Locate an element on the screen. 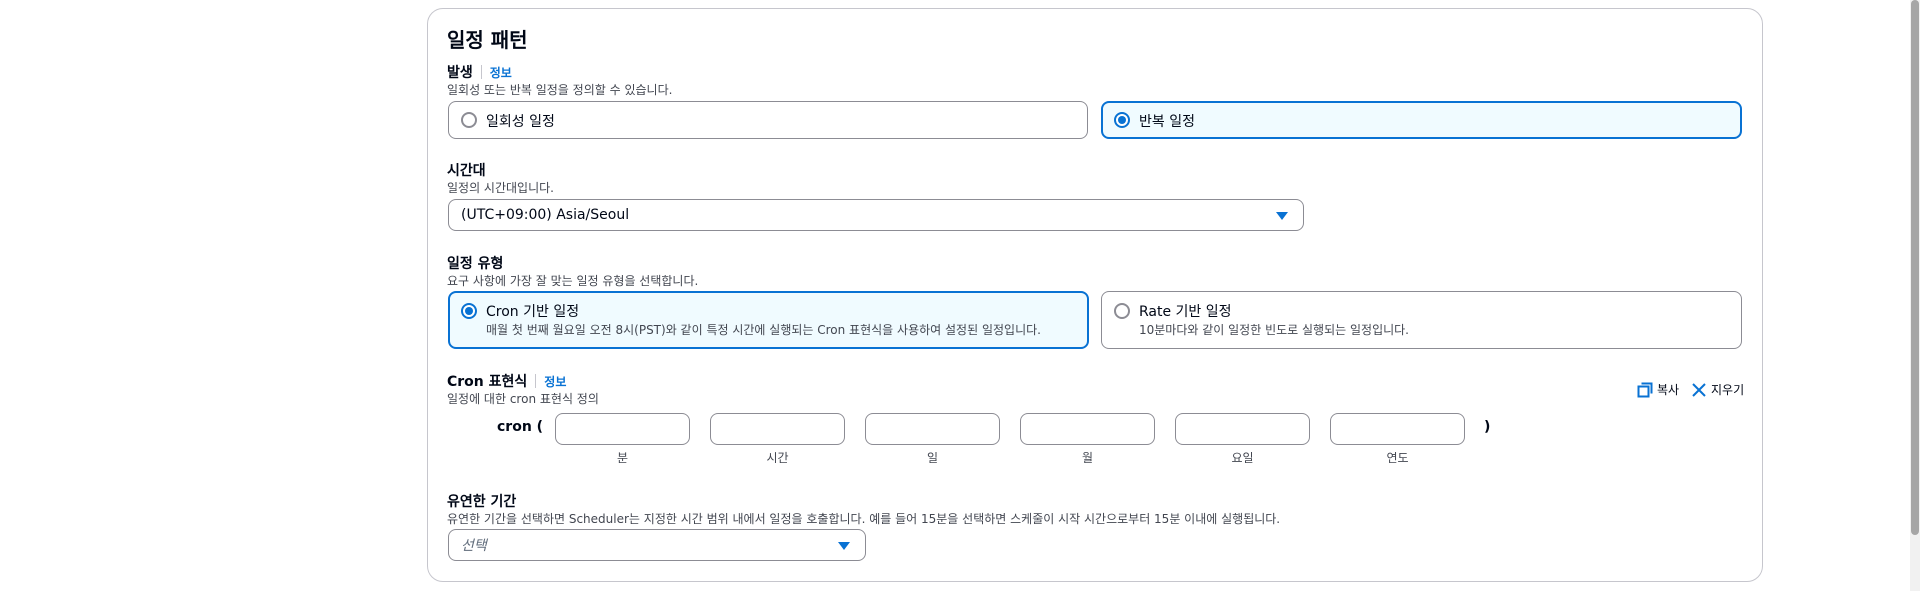  cron-year-input is located at coordinates (1397, 429).